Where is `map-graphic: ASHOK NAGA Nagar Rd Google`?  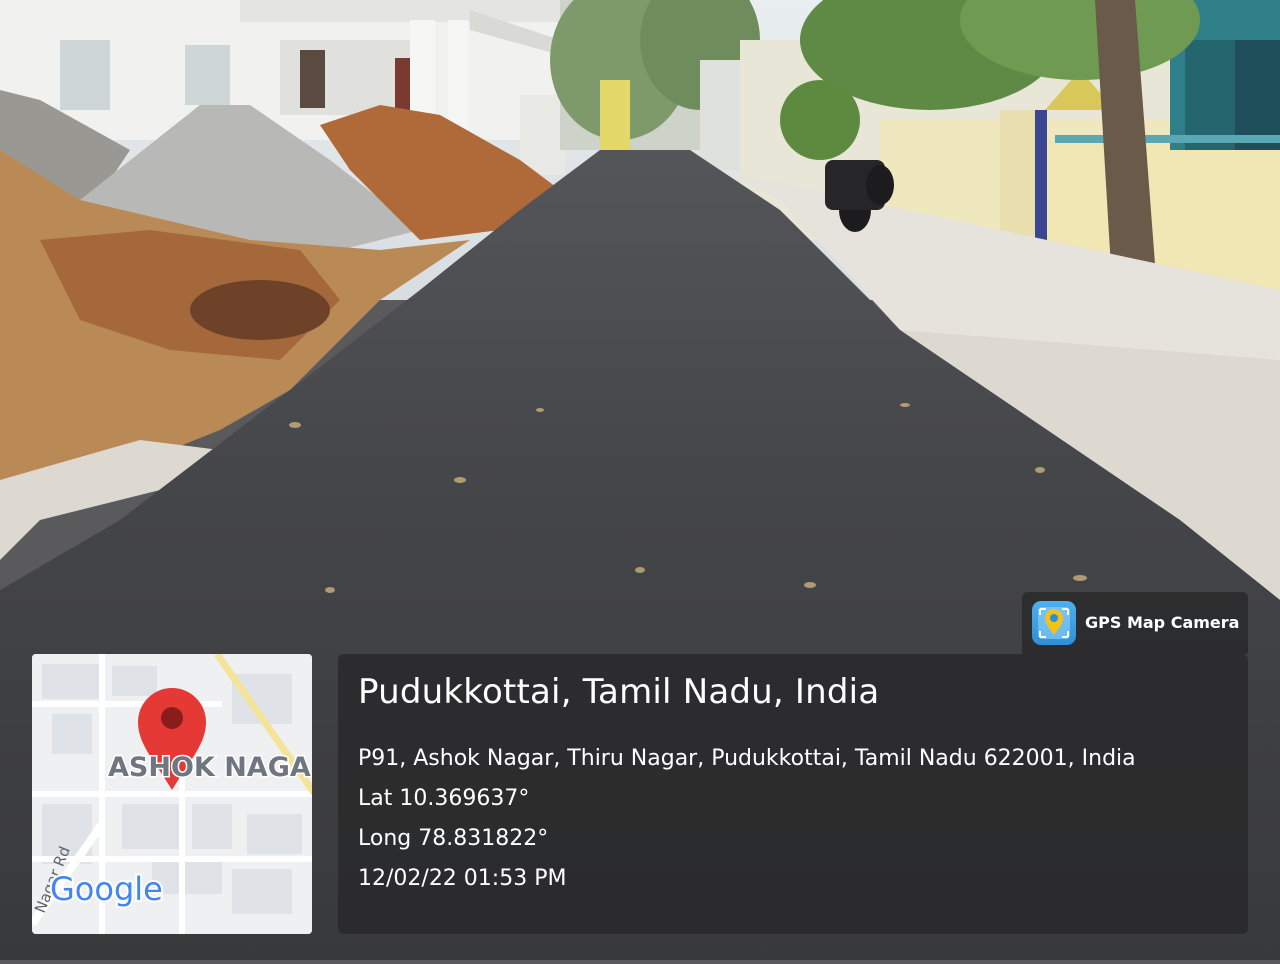 map-graphic: ASHOK NAGA Nagar Rd Google is located at coordinates (172, 794).